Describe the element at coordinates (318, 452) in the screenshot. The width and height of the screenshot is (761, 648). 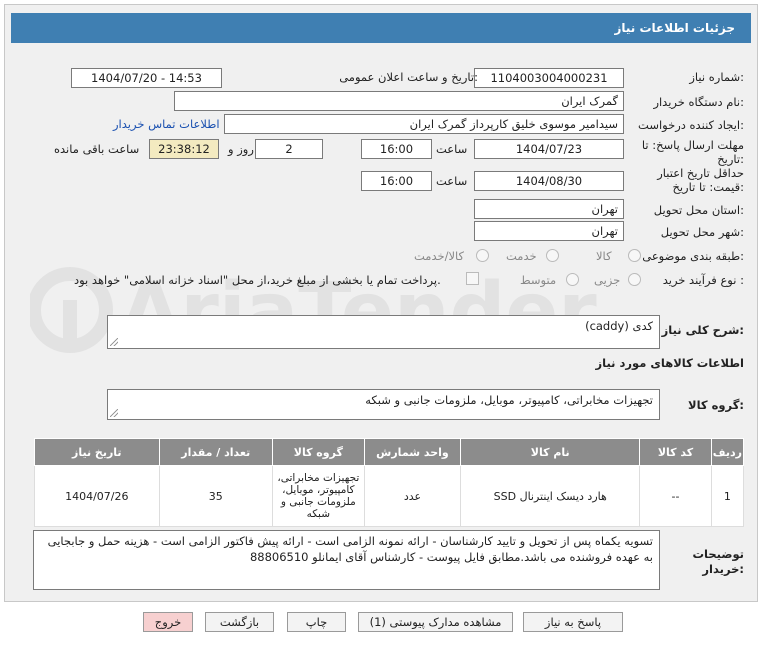
I see `col-goods-group: گروه کالا` at that location.